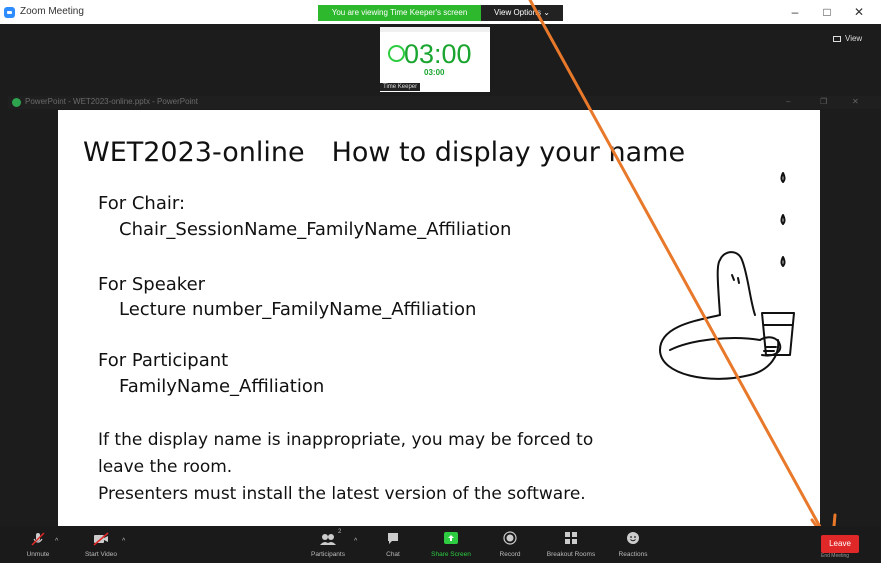  I want to click on video-options-chevron-icon: ^, so click(123, 541).